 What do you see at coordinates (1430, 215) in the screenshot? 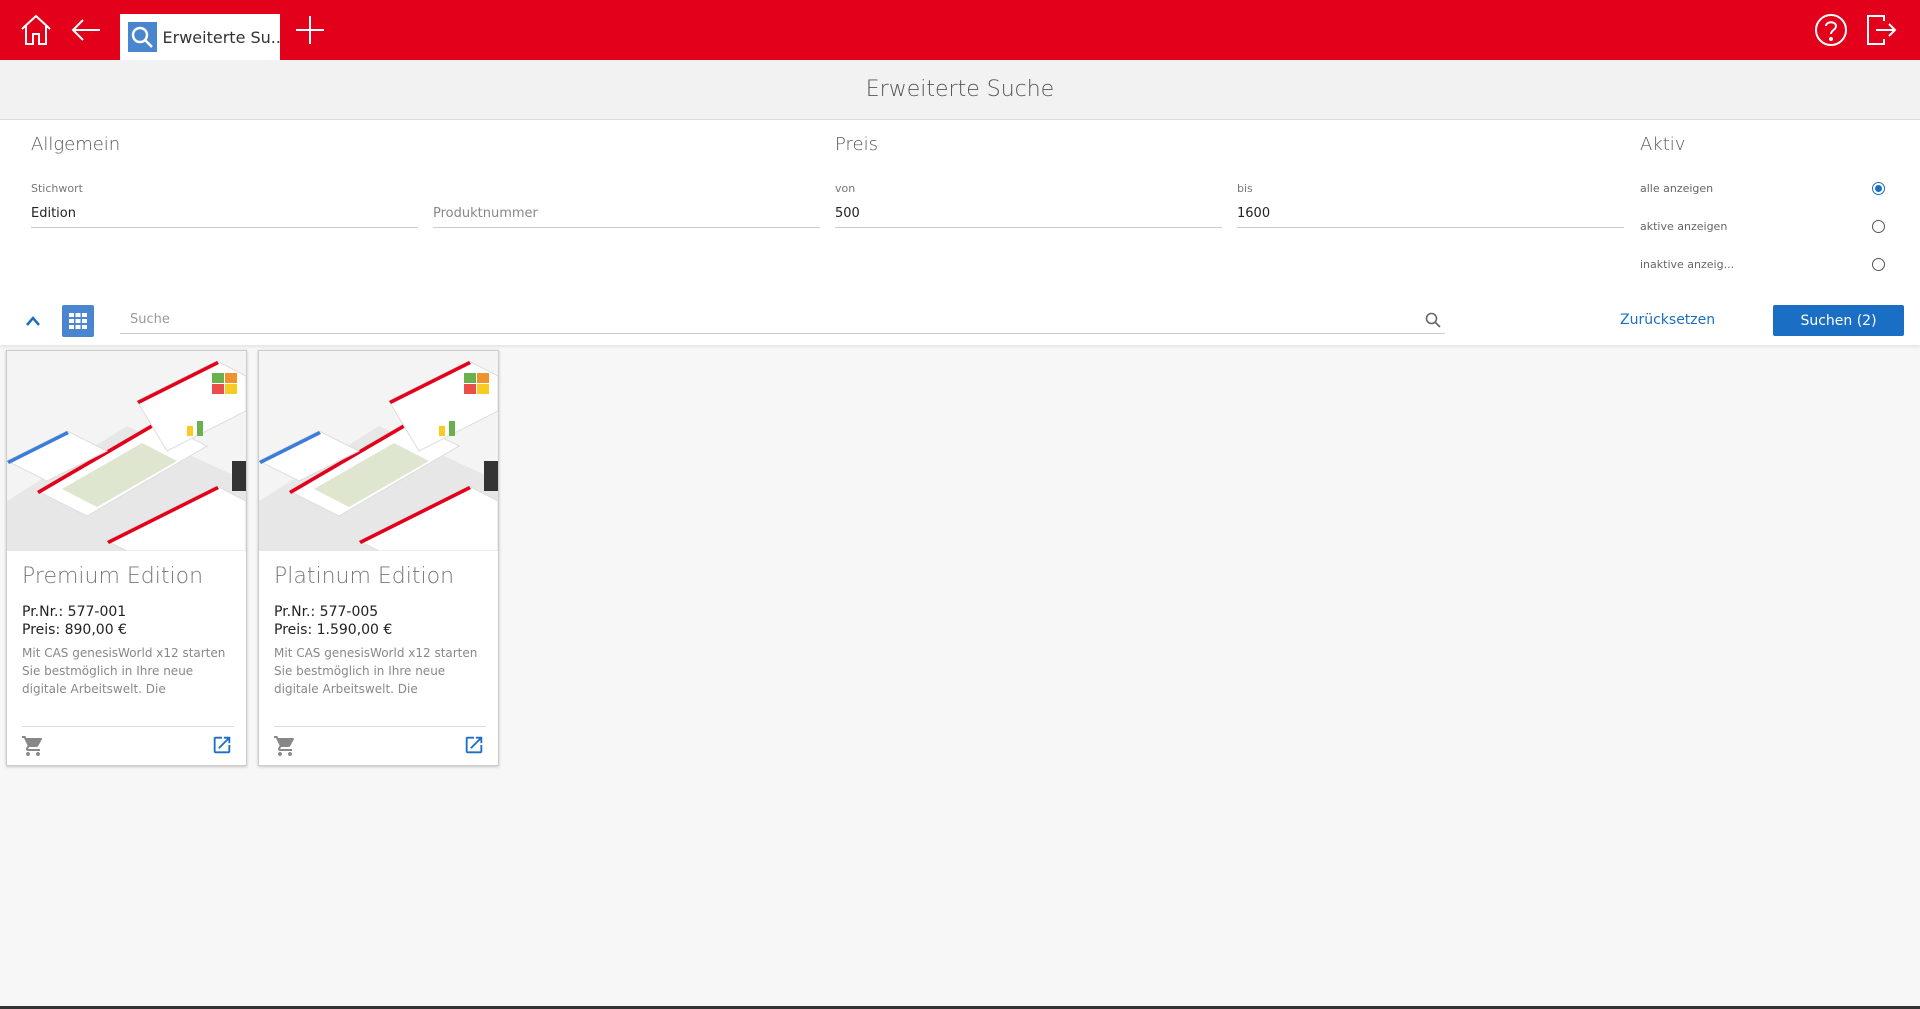
I see `price-to-input: 1600` at bounding box center [1430, 215].